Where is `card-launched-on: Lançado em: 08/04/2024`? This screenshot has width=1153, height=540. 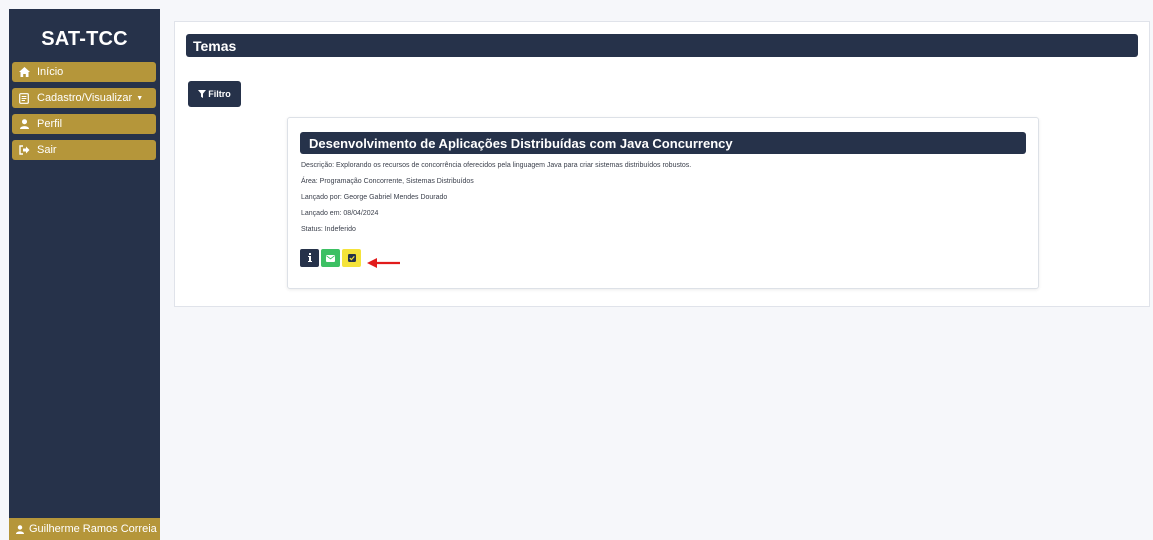 card-launched-on: Lançado em: 08/04/2024 is located at coordinates (340, 213).